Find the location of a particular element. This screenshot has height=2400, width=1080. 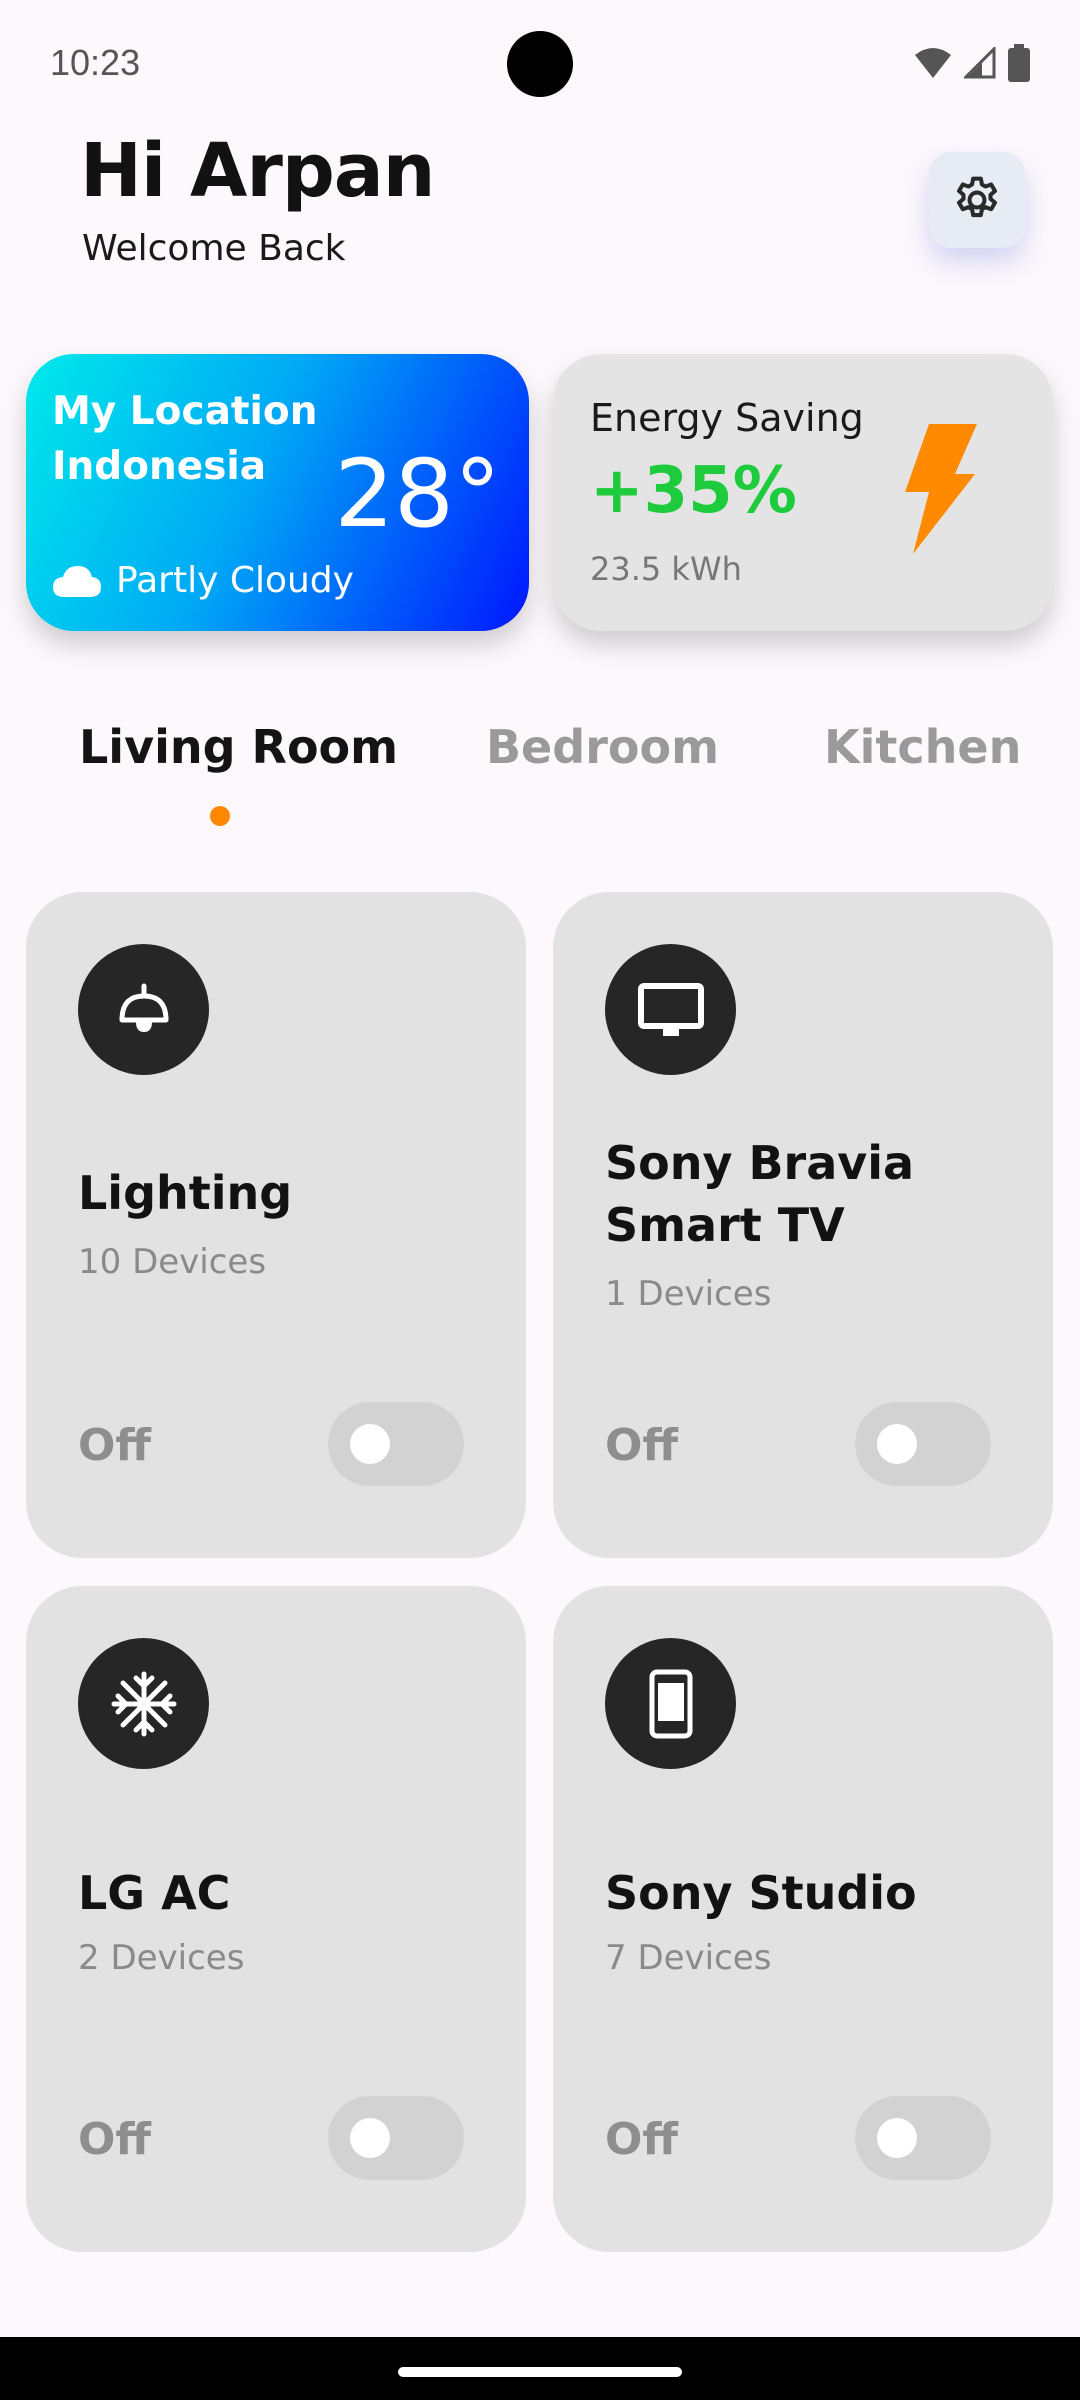

energy-title: Energy Saving is located at coordinates (727, 418).